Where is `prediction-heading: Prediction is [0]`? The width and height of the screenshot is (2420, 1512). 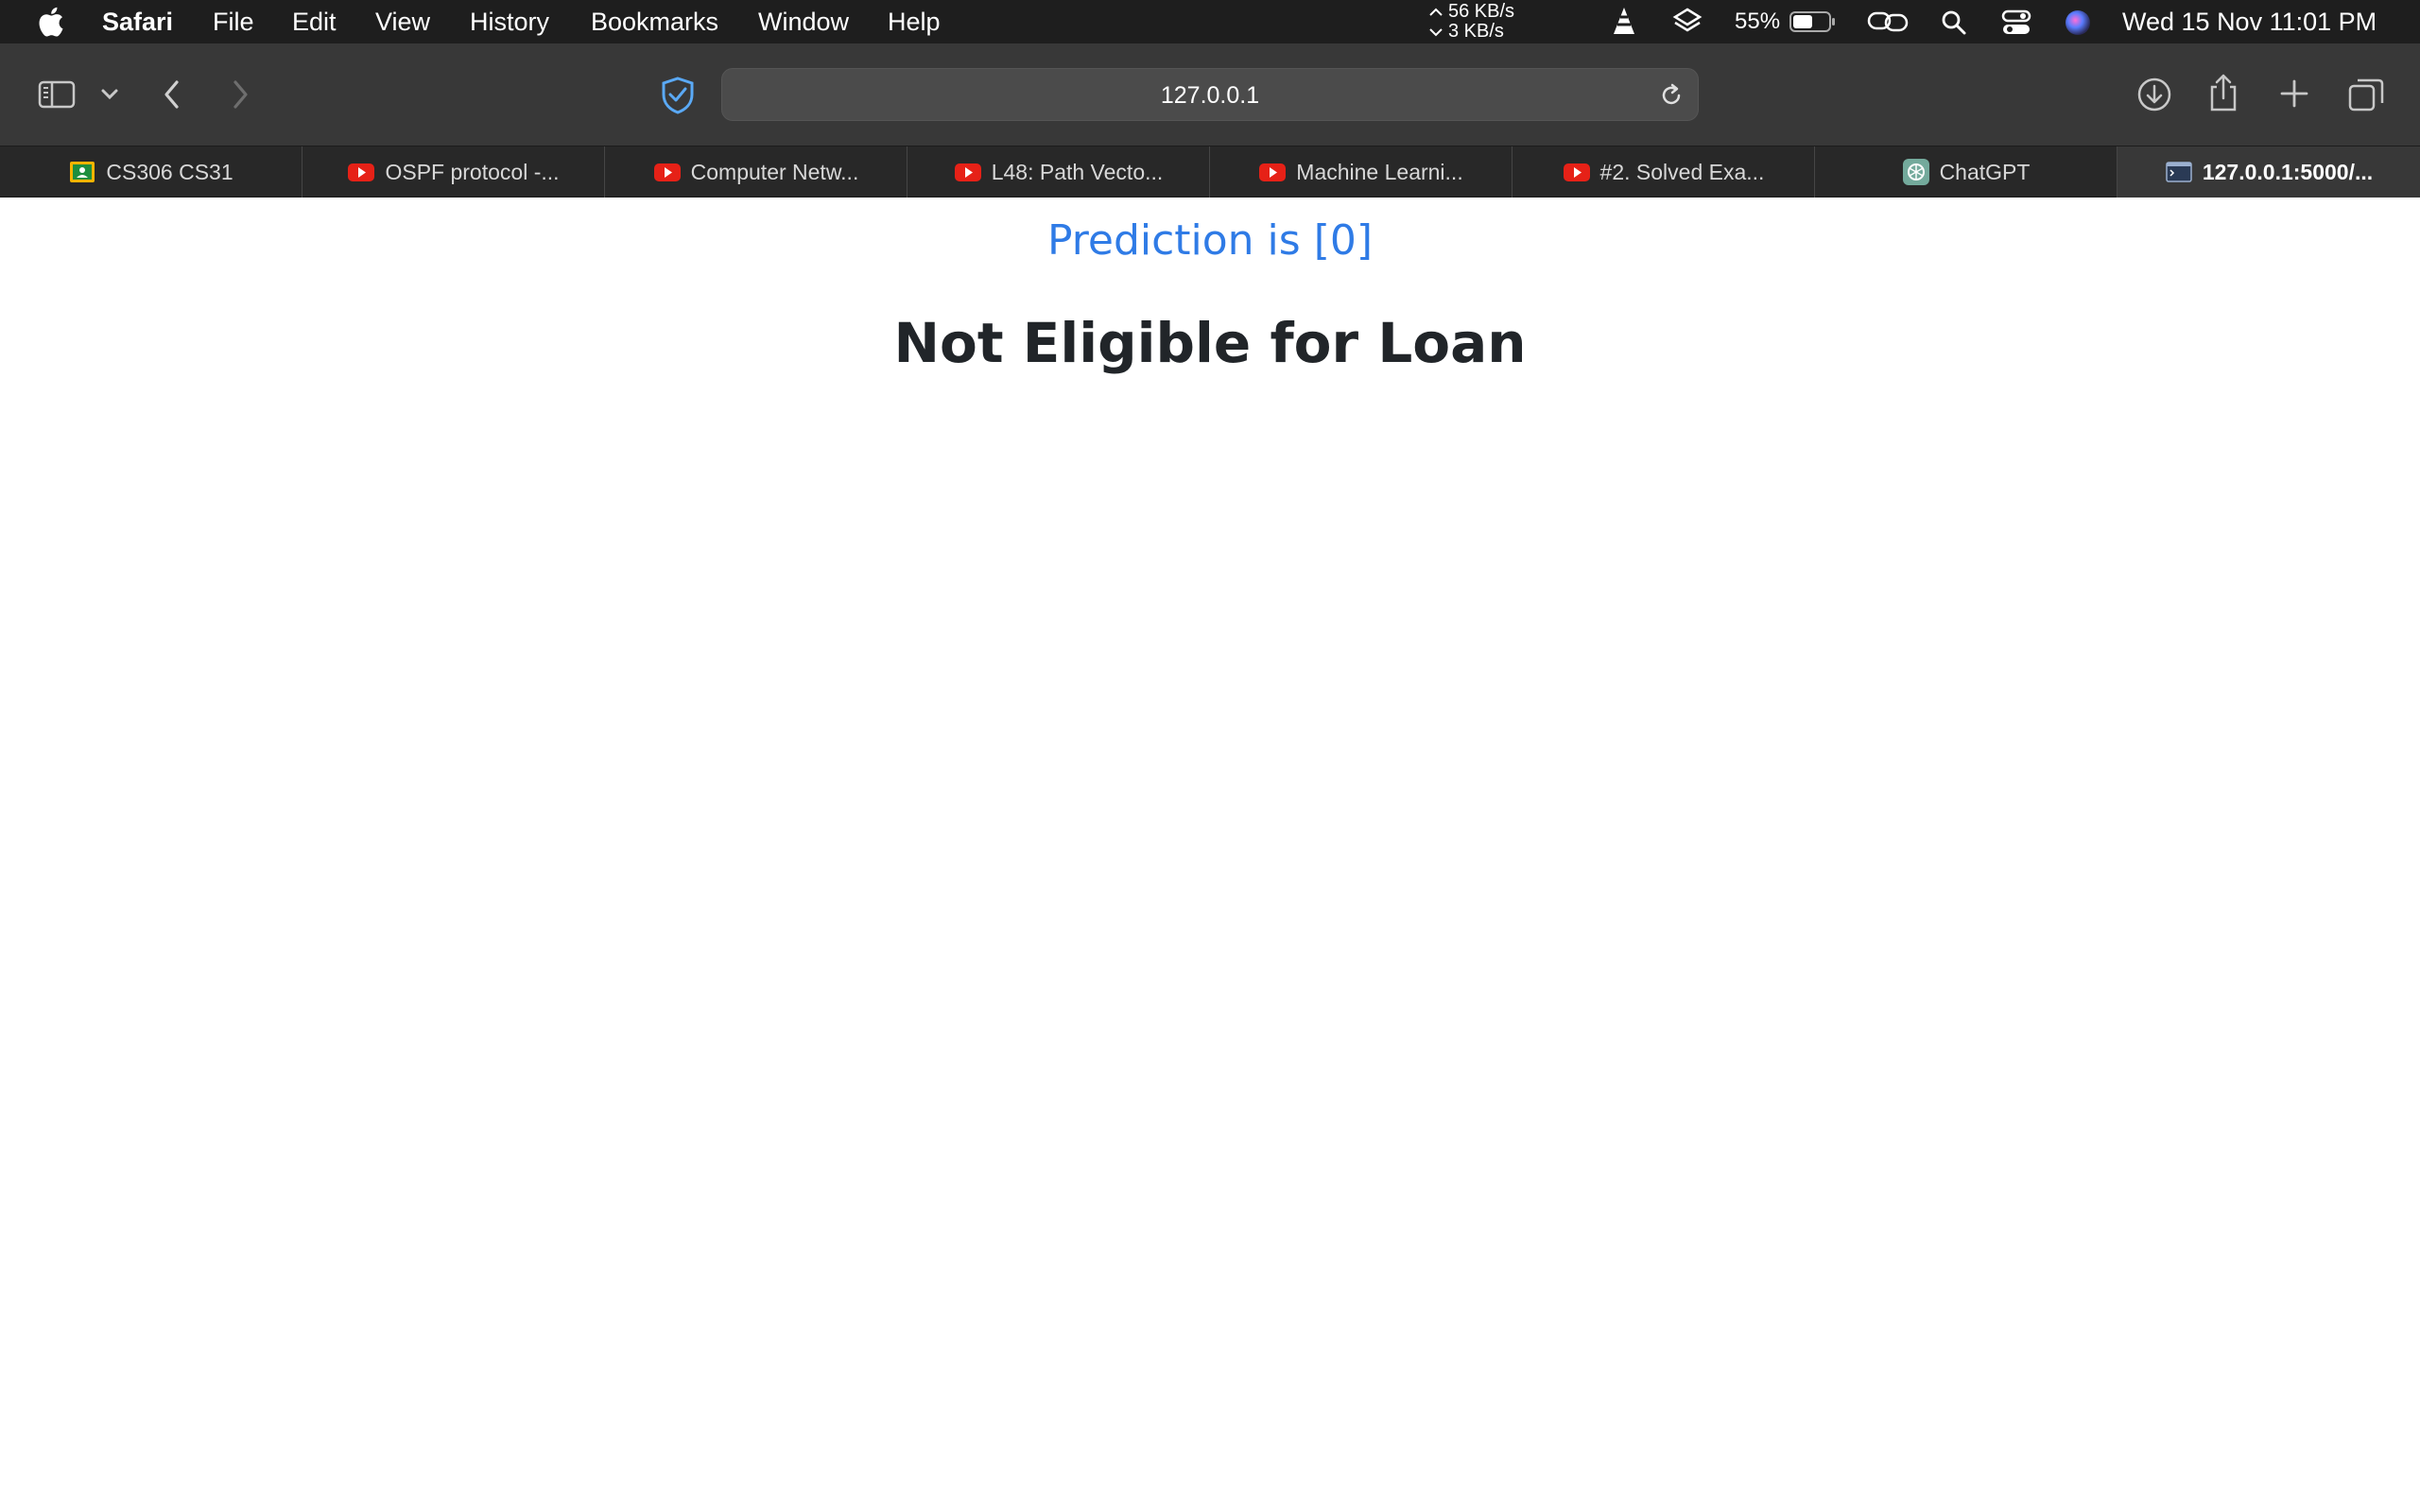
prediction-heading: Prediction is [0] is located at coordinates (1210, 240).